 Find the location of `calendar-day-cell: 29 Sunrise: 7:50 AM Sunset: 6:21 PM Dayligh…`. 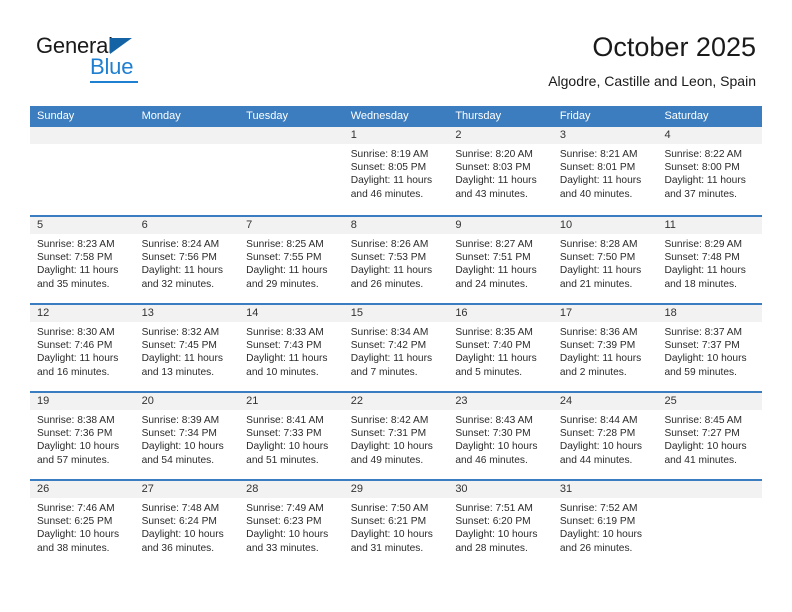

calendar-day-cell: 29 Sunrise: 7:50 AM Sunset: 6:21 PM Dayligh… is located at coordinates (396, 524).